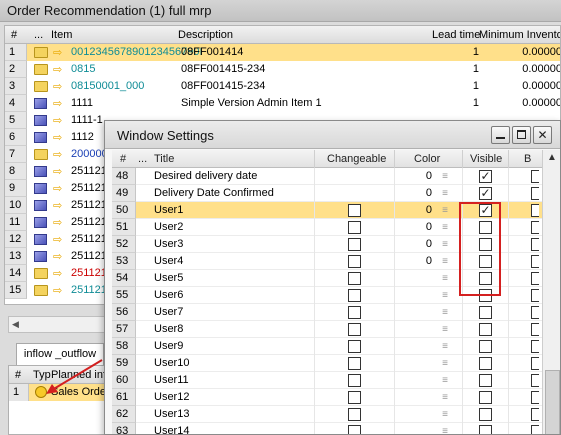 The height and width of the screenshot is (435, 561). I want to click on column-title: User7, so click(168, 312).